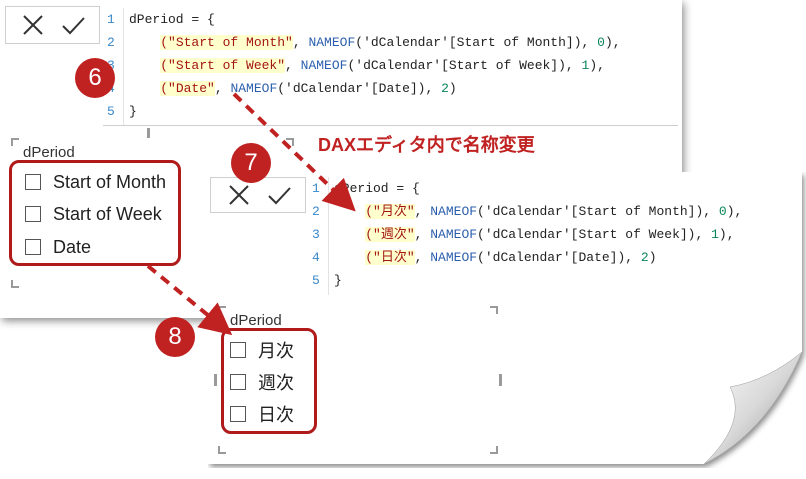  What do you see at coordinates (175, 337) in the screenshot?
I see `step-badge-8: 8` at bounding box center [175, 337].